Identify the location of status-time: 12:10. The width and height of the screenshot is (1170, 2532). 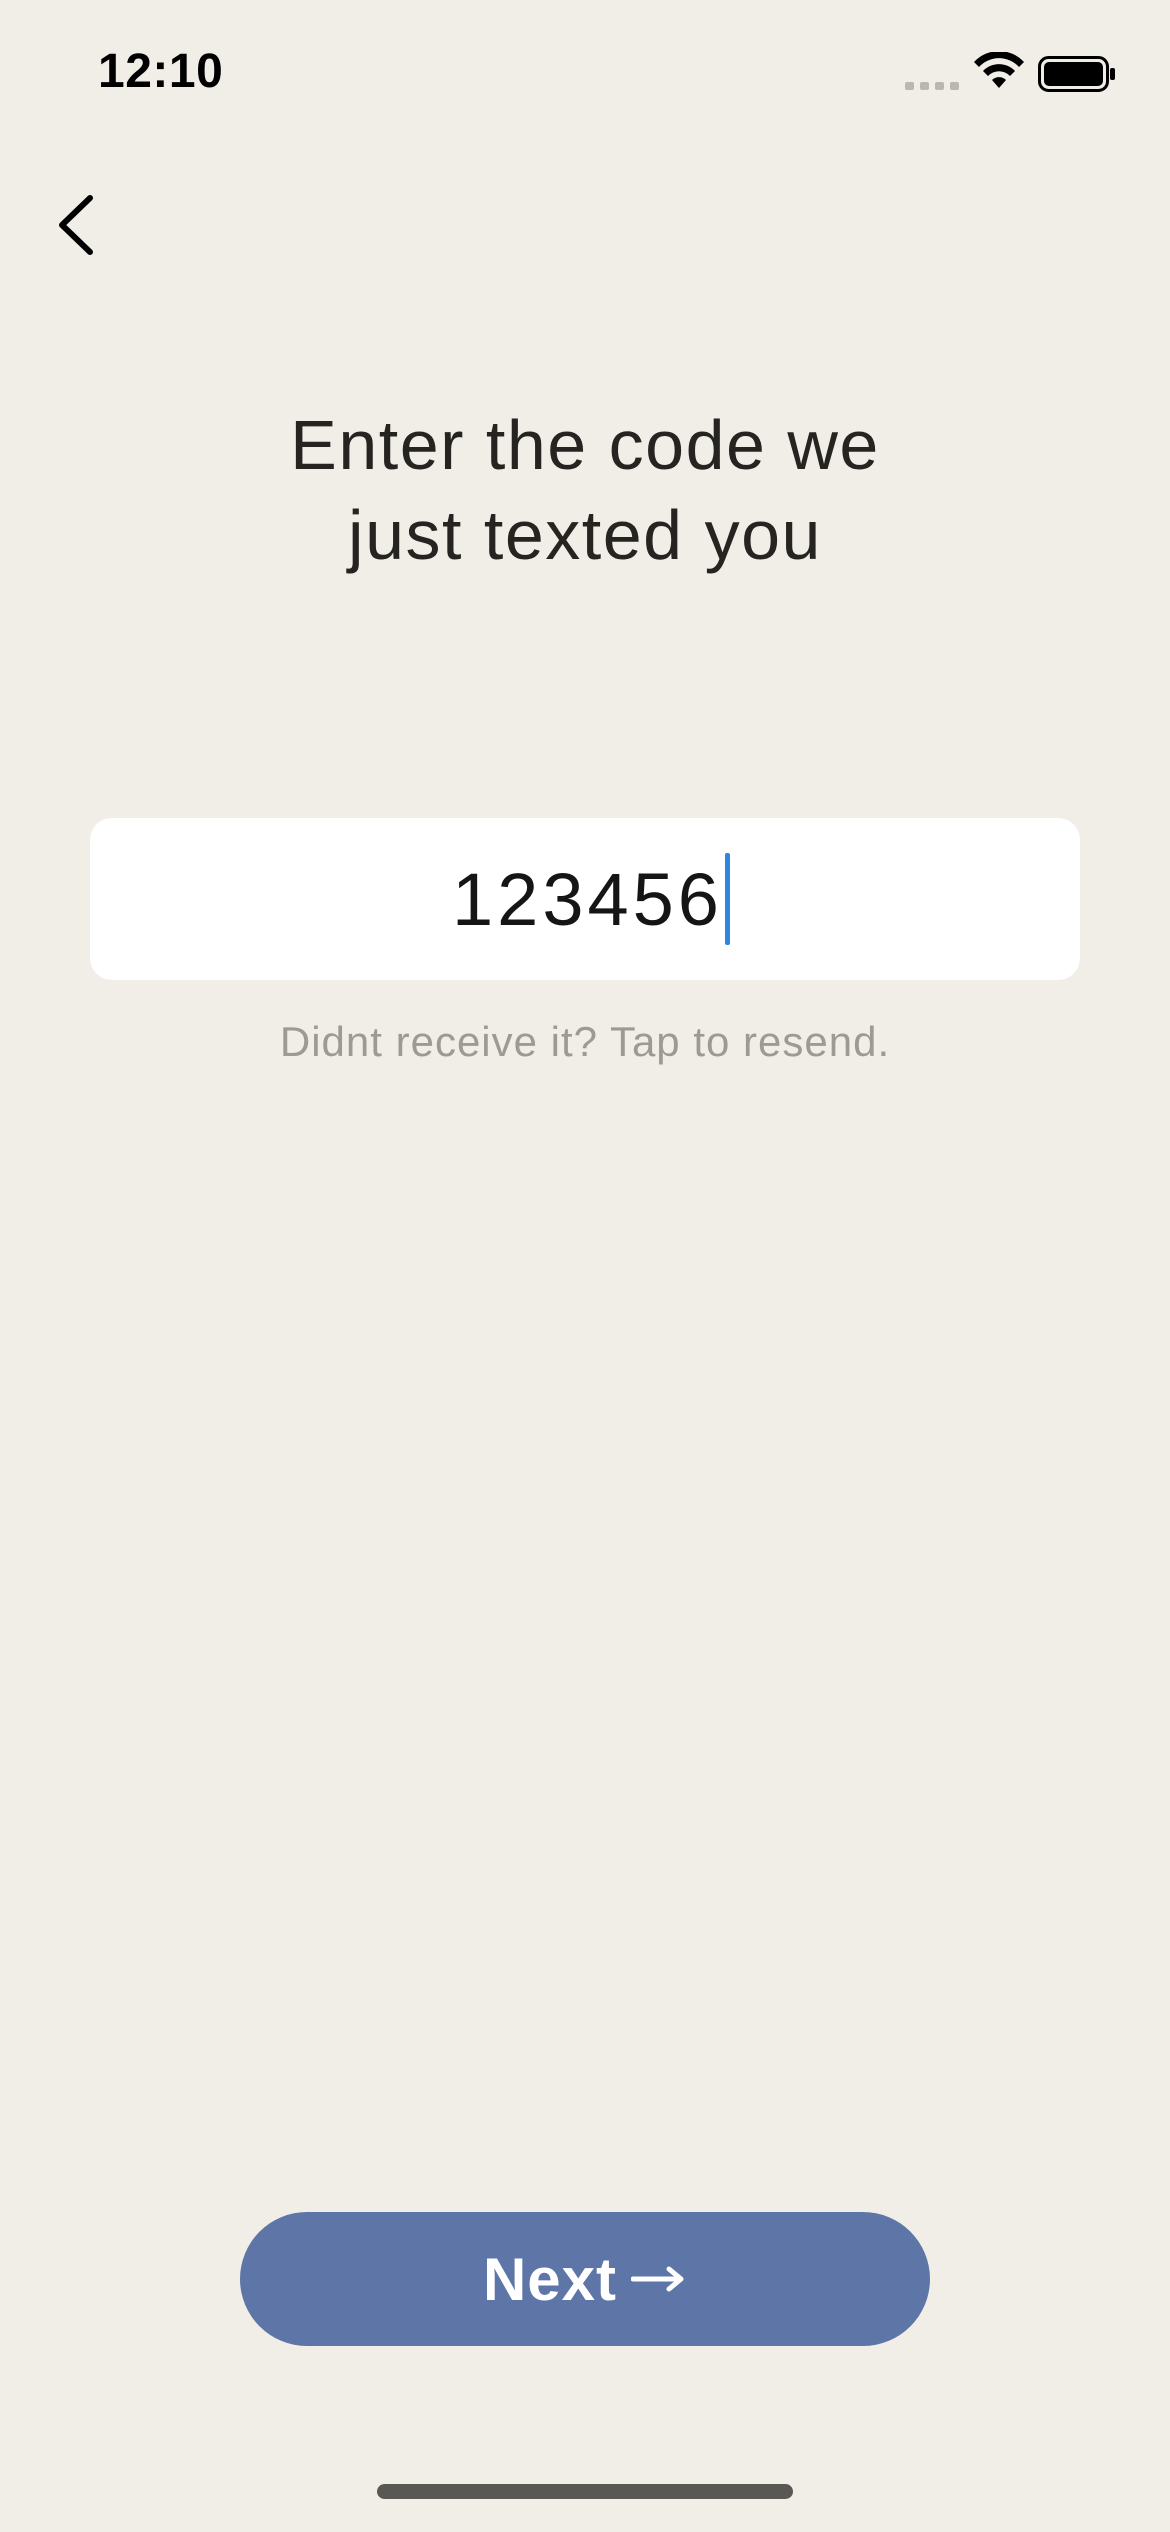
(161, 71).